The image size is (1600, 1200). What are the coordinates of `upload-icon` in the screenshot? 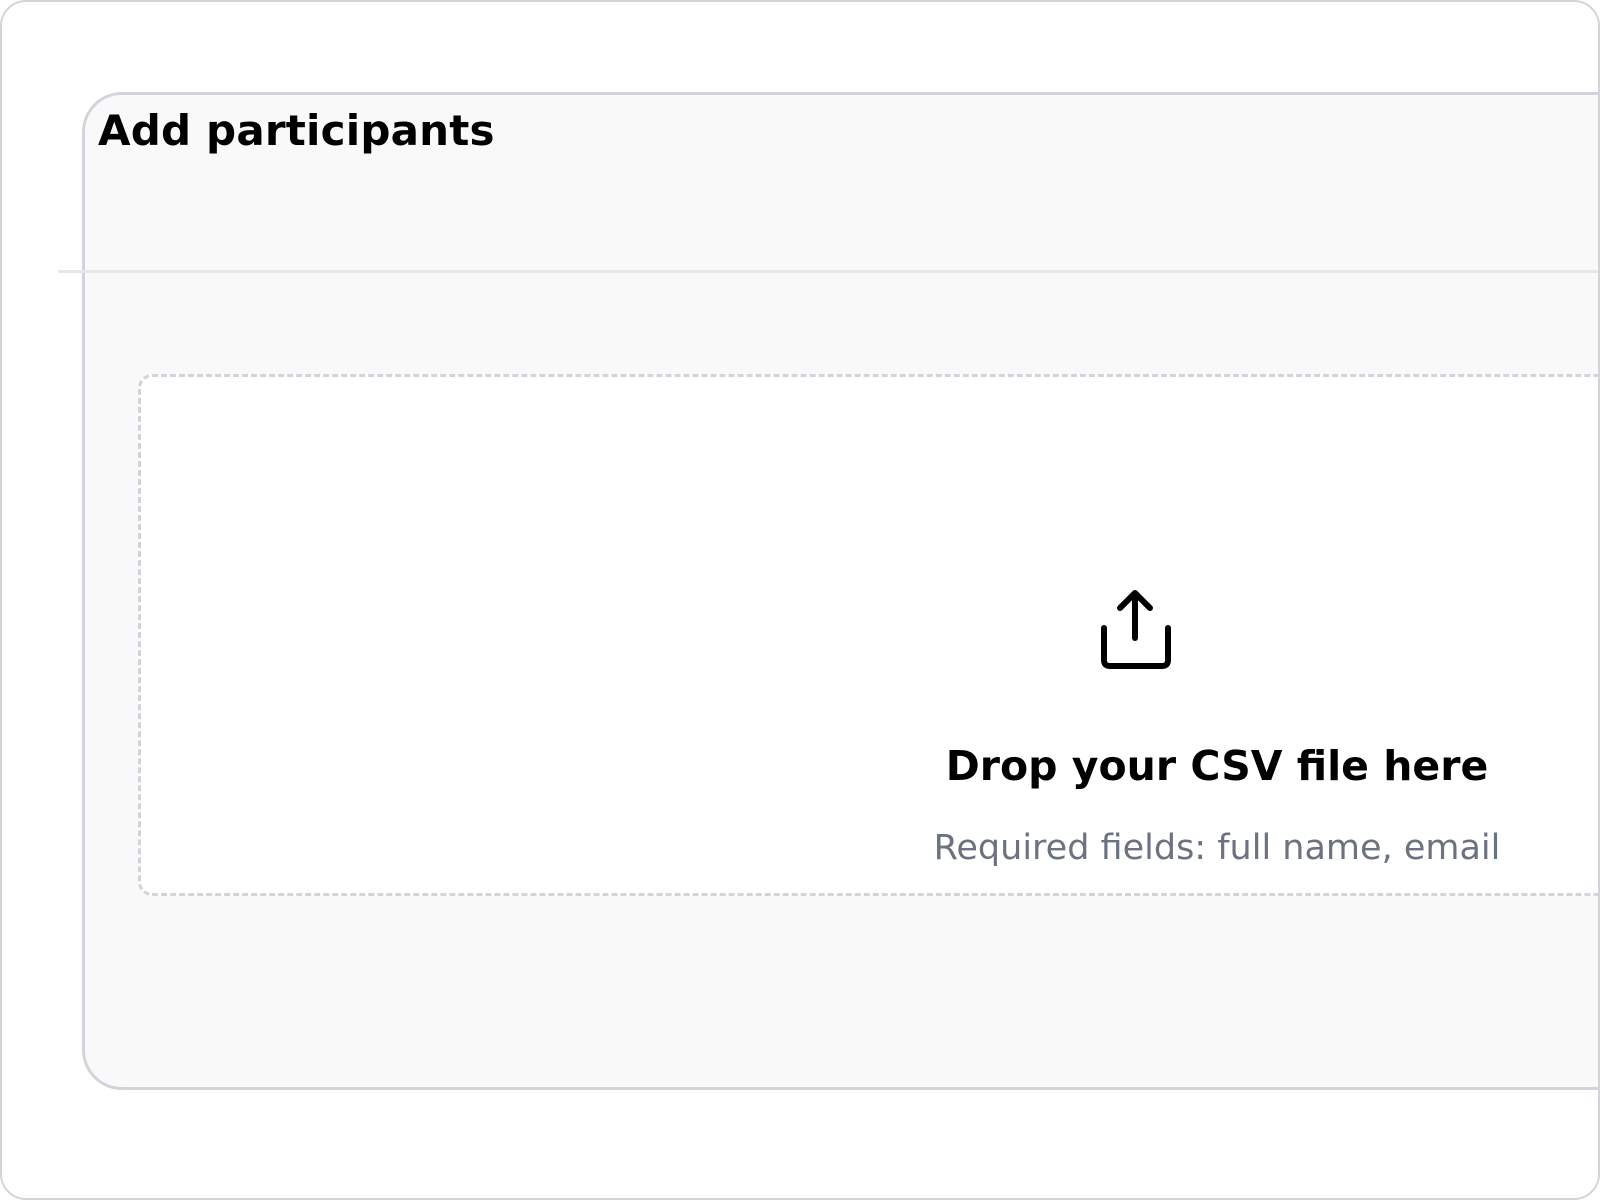 It's located at (1136, 629).